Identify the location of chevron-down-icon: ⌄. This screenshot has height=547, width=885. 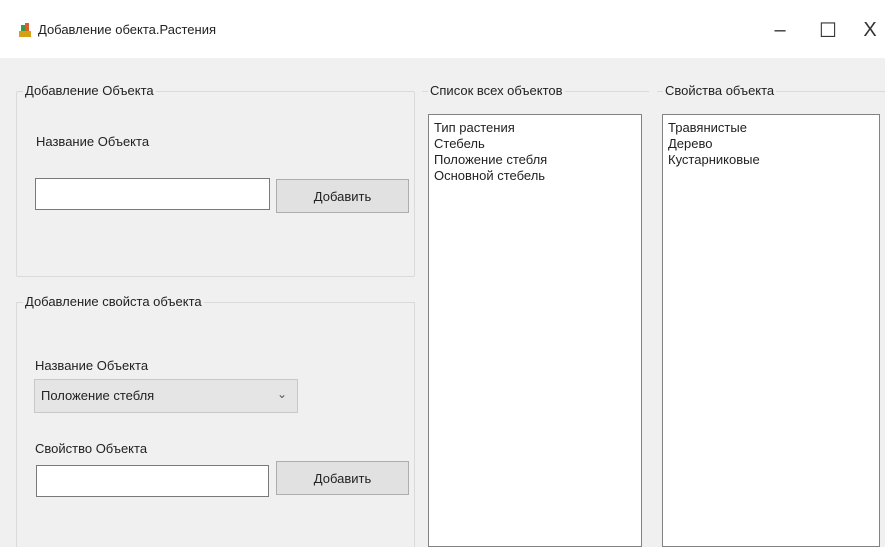
(282, 394).